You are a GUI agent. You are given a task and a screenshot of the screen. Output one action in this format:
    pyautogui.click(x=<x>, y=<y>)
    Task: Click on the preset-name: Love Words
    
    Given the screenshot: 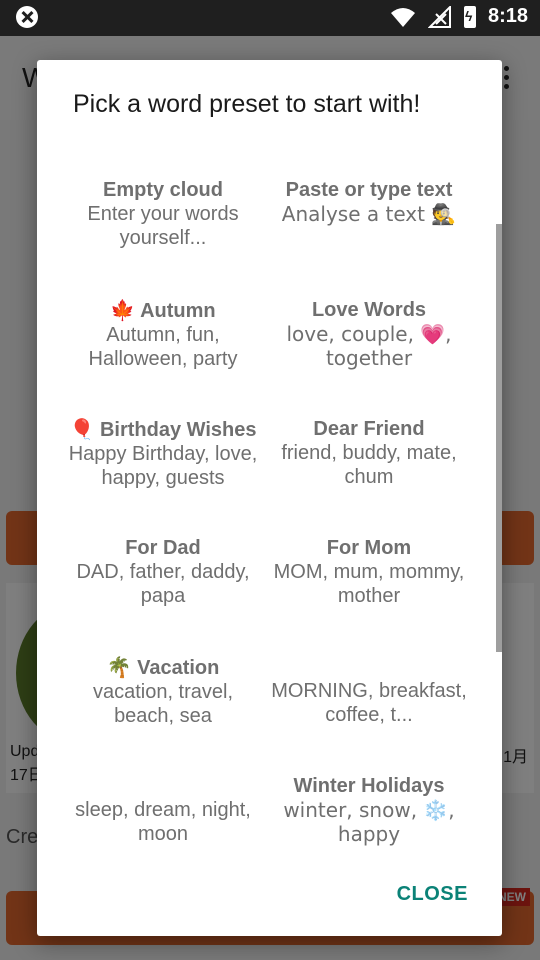 What is the action you would take?
    pyautogui.click(x=369, y=310)
    